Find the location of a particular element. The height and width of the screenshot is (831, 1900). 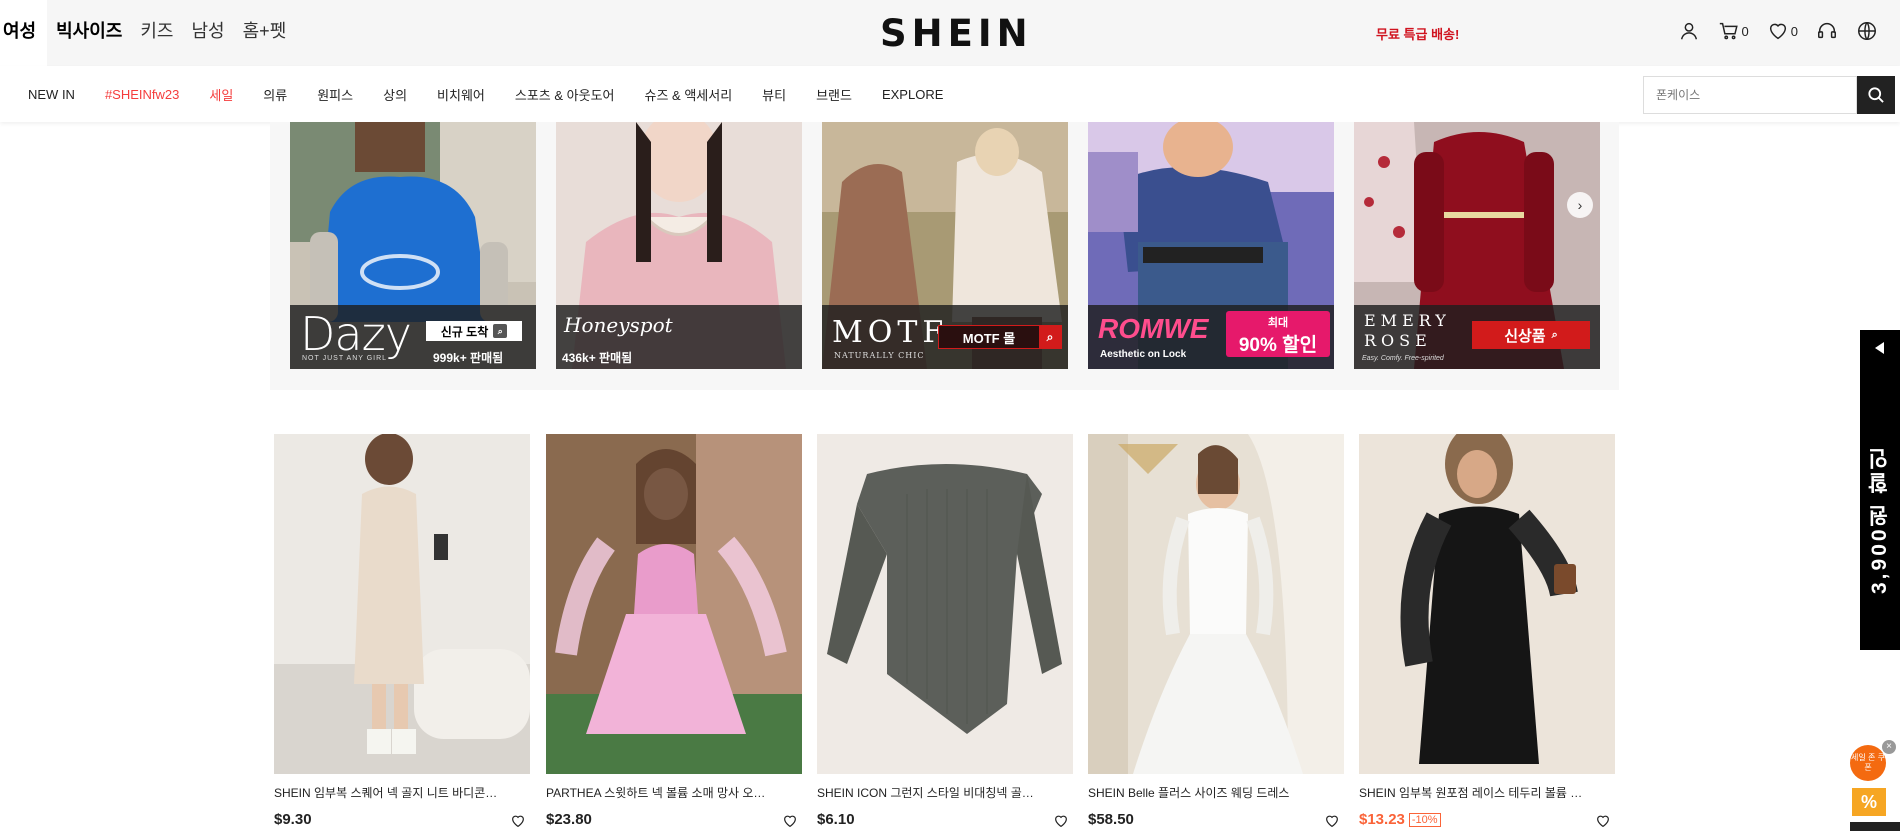

tab-women: 여성 is located at coordinates (24, 33).